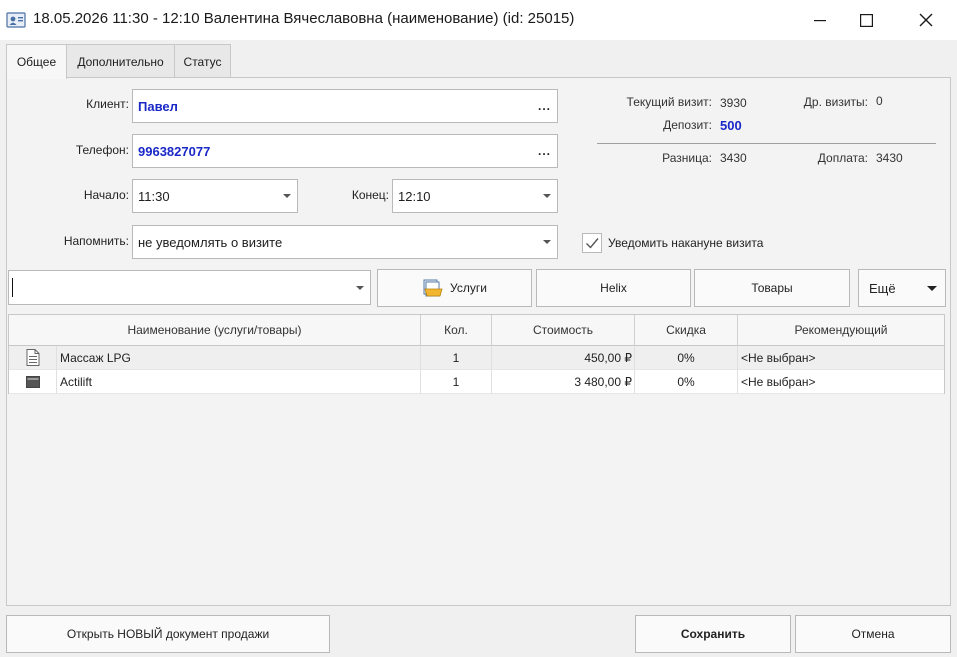  Describe the element at coordinates (370, 195) in the screenshot. I see `end-label: Конец:` at that location.